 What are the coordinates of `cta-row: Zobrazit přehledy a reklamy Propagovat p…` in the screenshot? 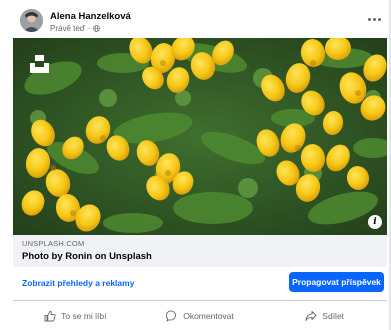 It's located at (200, 283).